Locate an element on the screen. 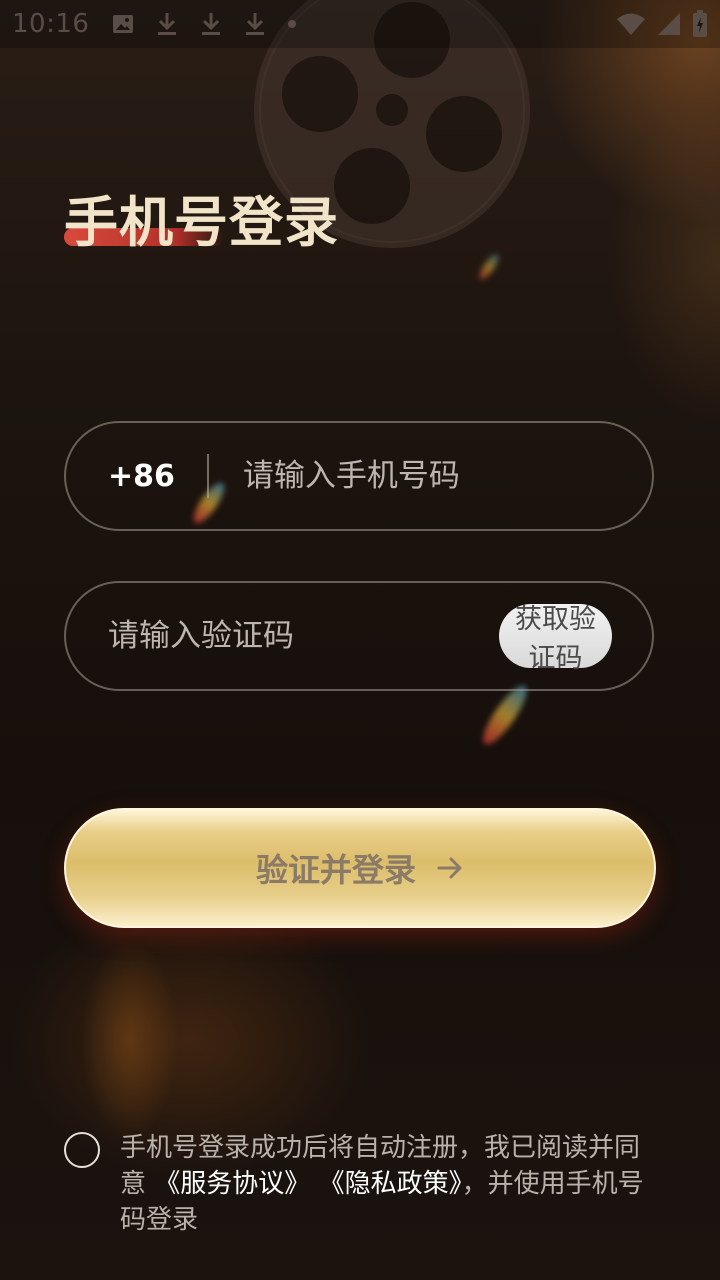  login-label: 验证并登录 is located at coordinates (335, 870).